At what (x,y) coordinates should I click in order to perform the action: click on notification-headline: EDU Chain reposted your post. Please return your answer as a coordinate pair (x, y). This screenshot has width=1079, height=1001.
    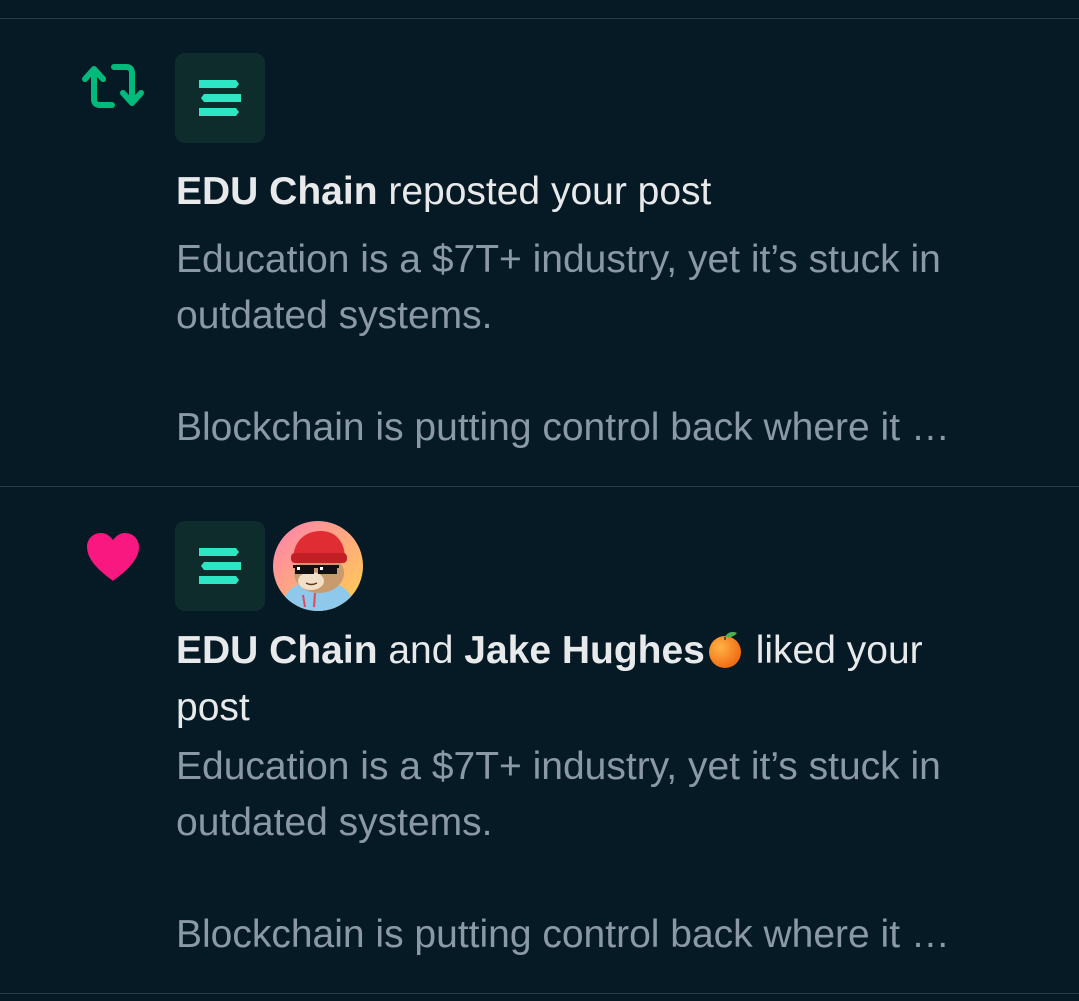
    Looking at the image, I should click on (606, 191).